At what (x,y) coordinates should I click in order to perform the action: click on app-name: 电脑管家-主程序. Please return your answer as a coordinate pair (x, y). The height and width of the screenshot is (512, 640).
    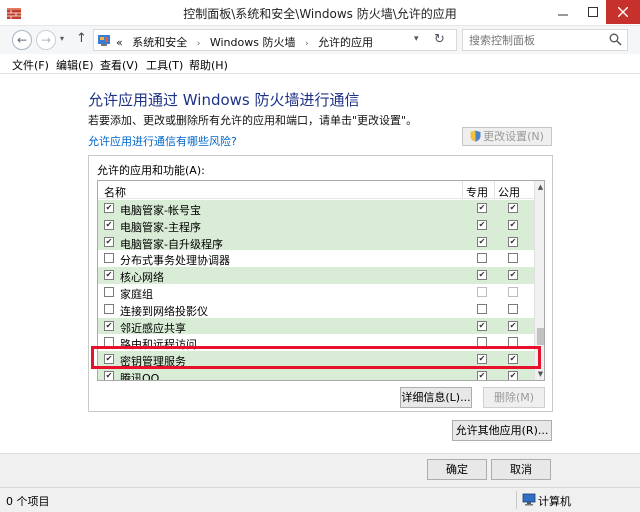
    Looking at the image, I should click on (160, 227).